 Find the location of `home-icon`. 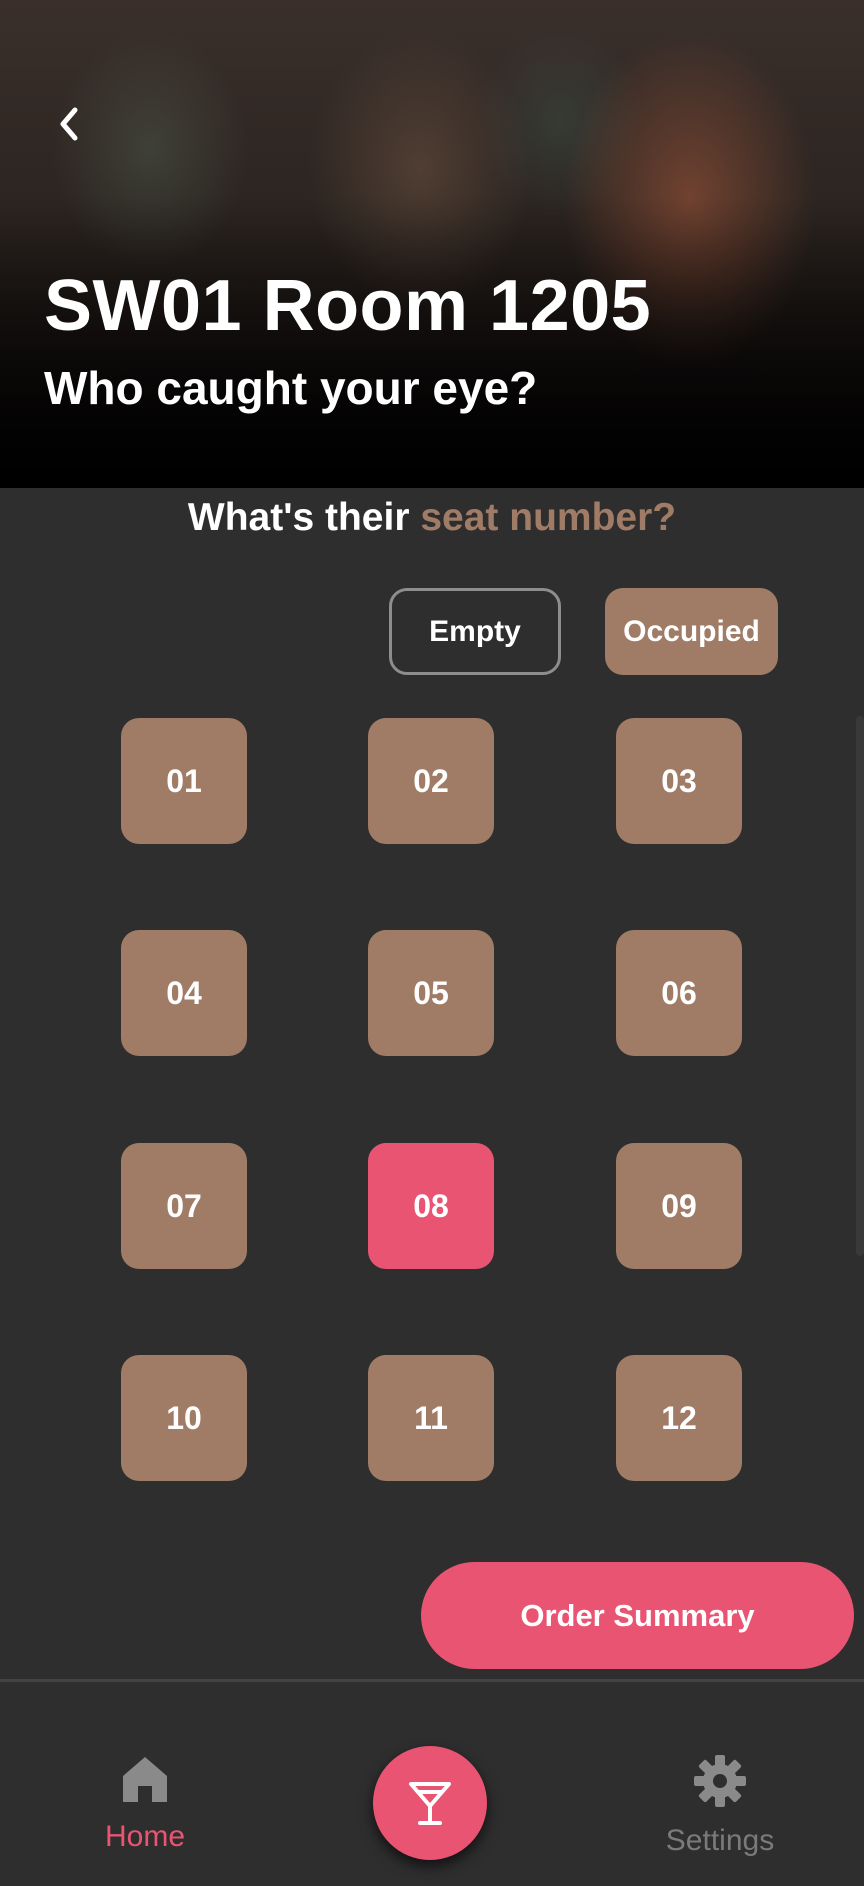

home-icon is located at coordinates (145, 1779).